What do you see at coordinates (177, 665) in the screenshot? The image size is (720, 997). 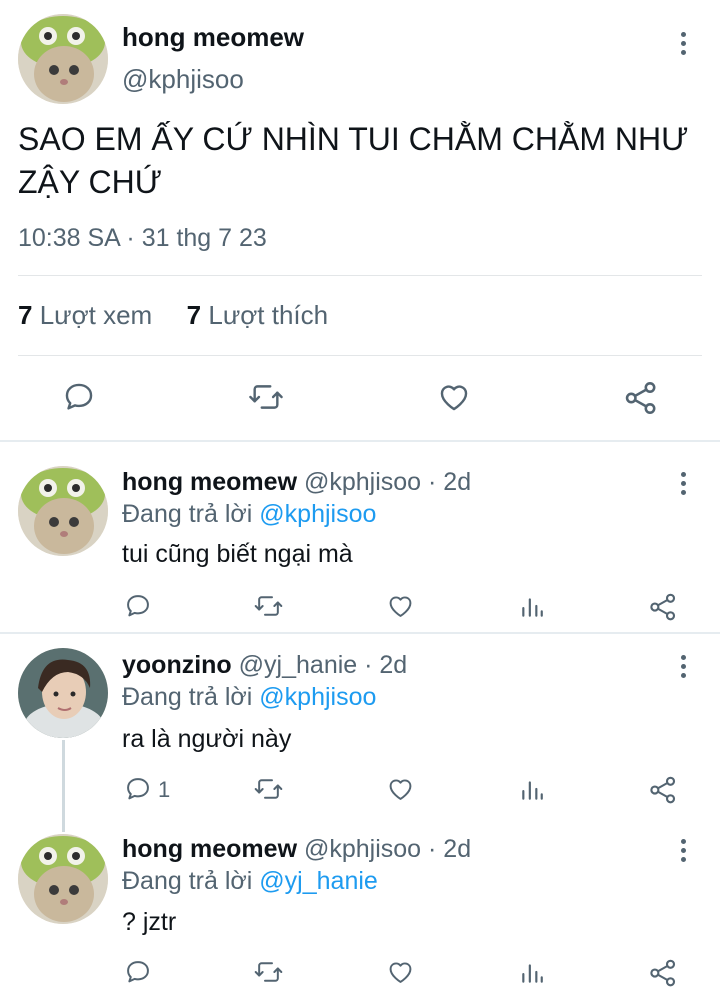 I see `reply-author-name: yoonzino` at bounding box center [177, 665].